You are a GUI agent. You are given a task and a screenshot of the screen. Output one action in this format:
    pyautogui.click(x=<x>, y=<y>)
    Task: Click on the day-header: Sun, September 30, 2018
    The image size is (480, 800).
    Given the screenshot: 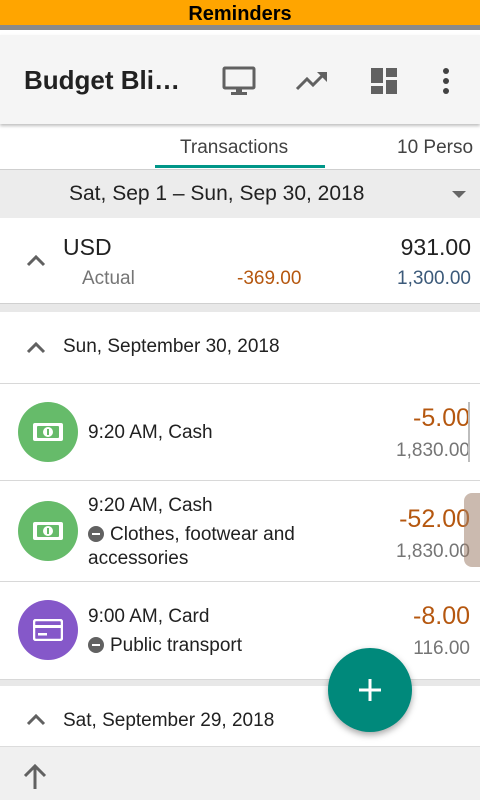 What is the action you would take?
    pyautogui.click(x=240, y=348)
    